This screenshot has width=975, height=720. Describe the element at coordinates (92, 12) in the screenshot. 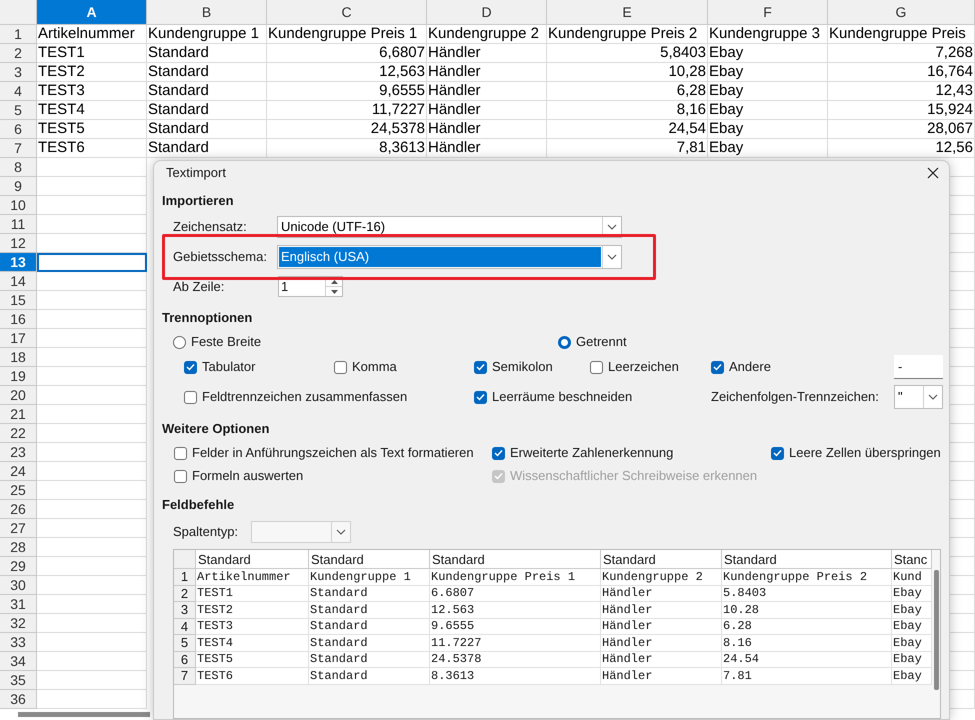

I see `column-header: A` at that location.